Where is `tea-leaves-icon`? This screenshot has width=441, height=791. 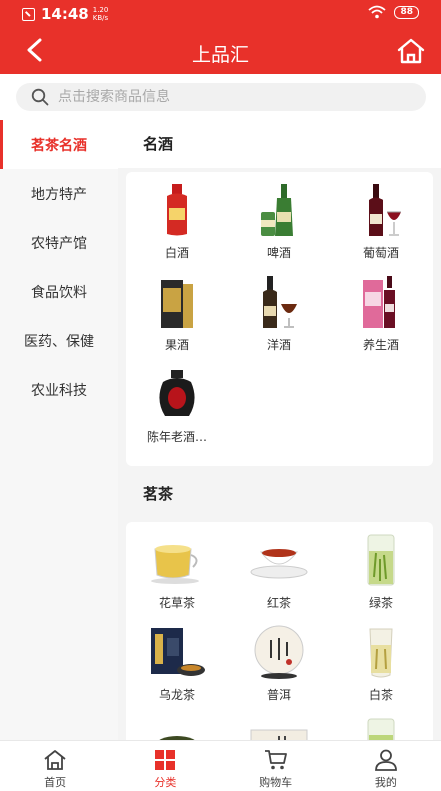
tea-leaves-icon is located at coordinates (177, 727).